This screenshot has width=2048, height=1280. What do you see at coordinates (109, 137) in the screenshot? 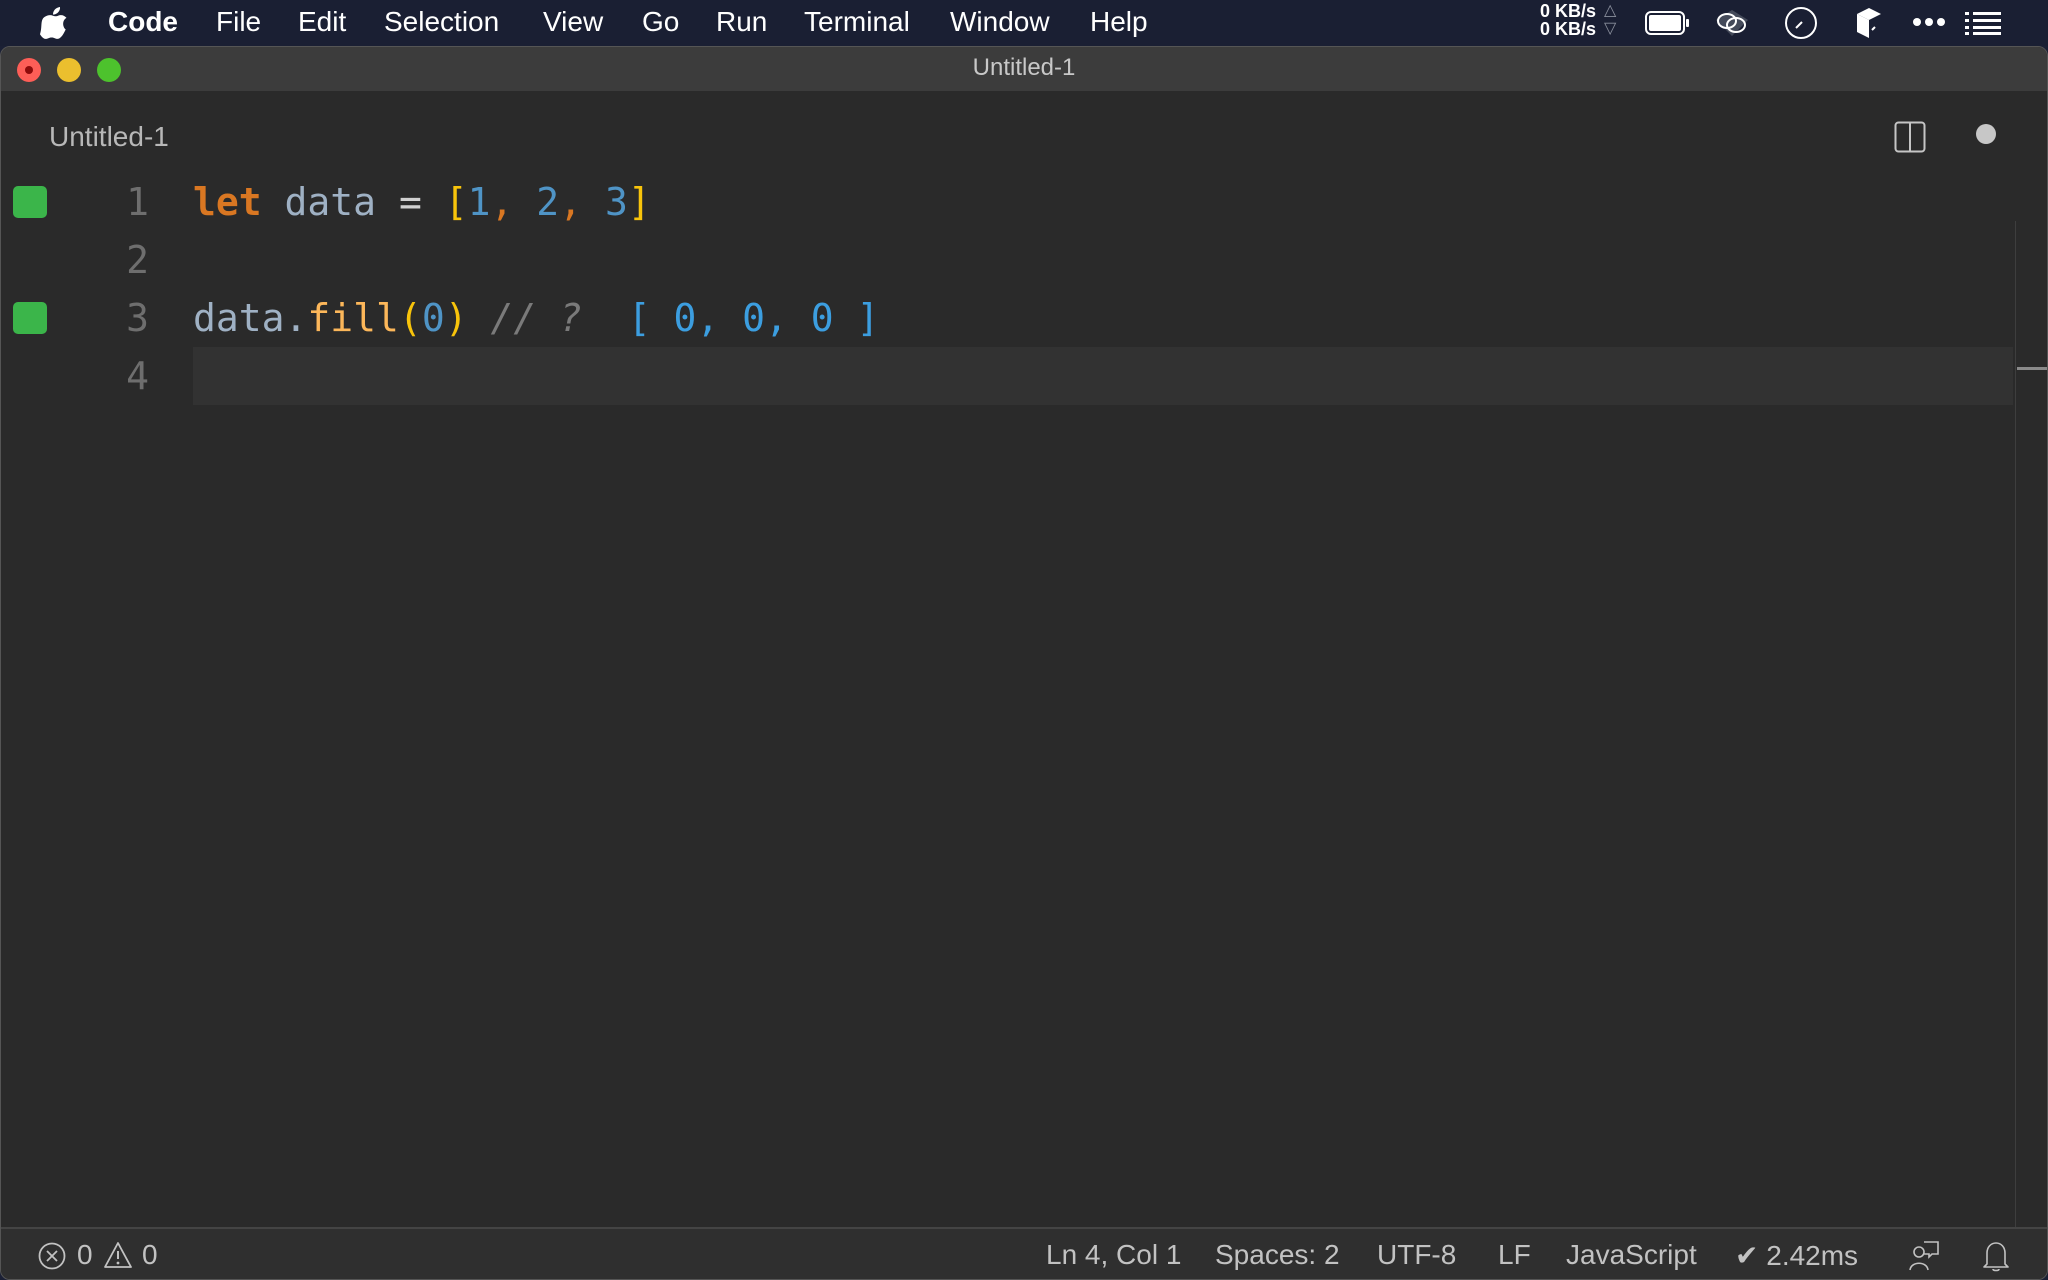
I see `tab-untitled-1: Untitled-1` at bounding box center [109, 137].